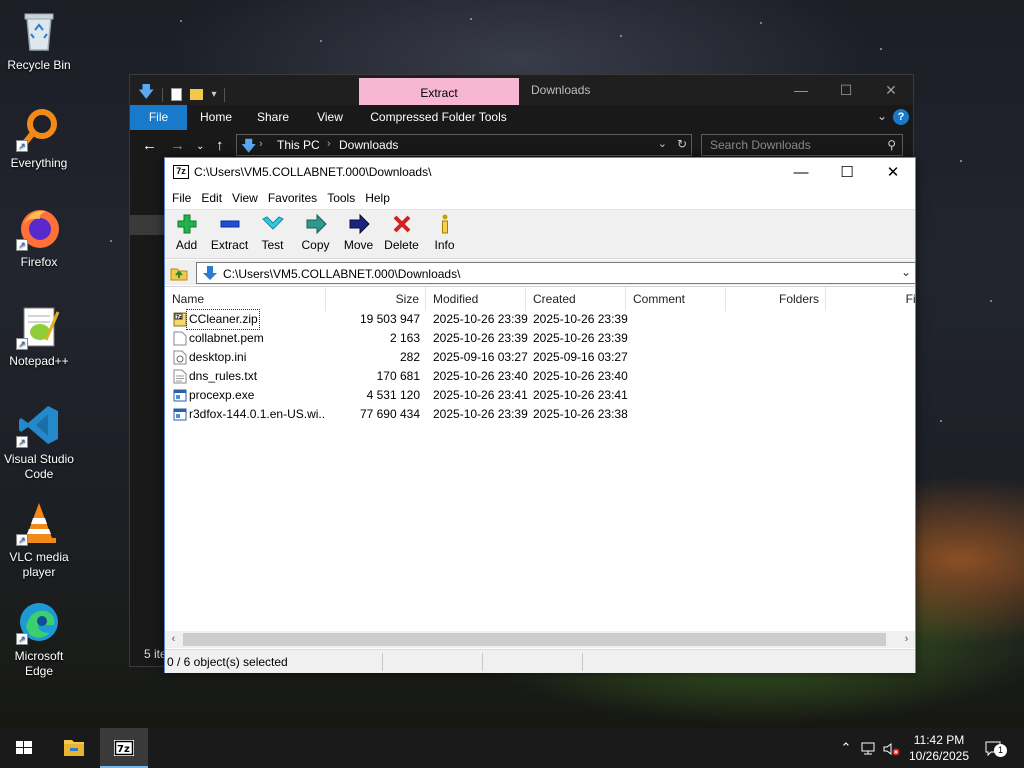 Image resolution: width=1024 pixels, height=768 pixels. What do you see at coordinates (39, 163) in the screenshot?
I see `desktop-icon-label: Everything` at bounding box center [39, 163].